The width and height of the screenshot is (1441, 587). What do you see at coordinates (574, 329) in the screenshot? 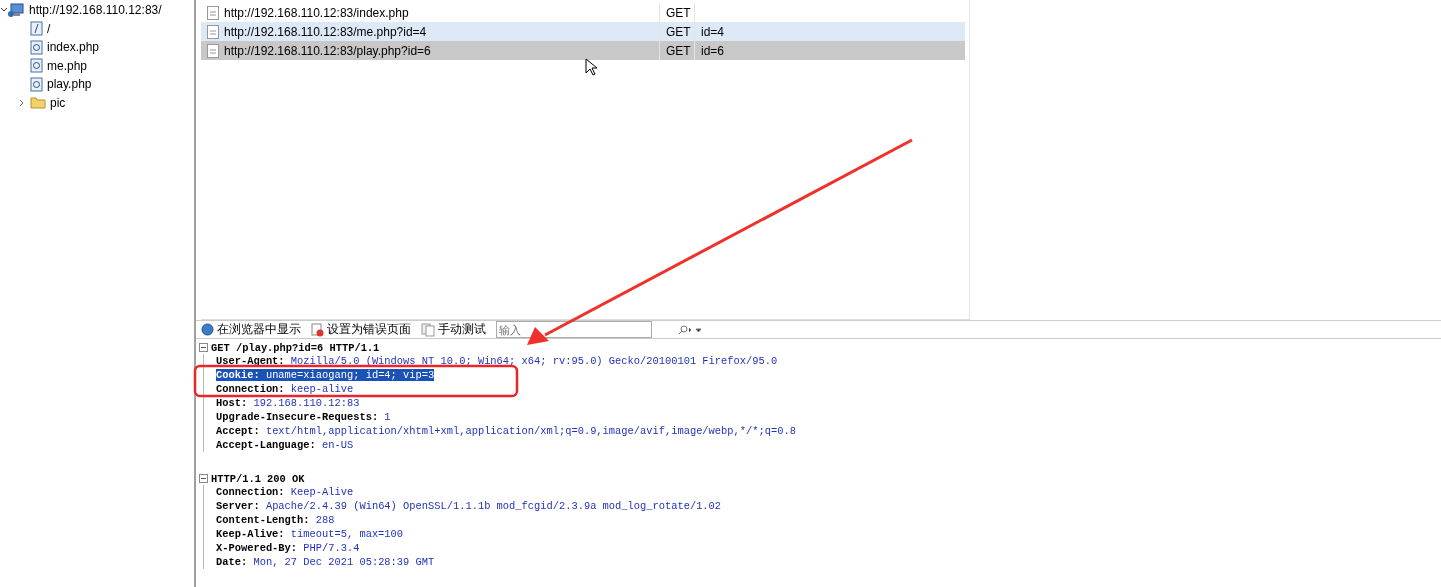
I see `search-field: 输入` at bounding box center [574, 329].